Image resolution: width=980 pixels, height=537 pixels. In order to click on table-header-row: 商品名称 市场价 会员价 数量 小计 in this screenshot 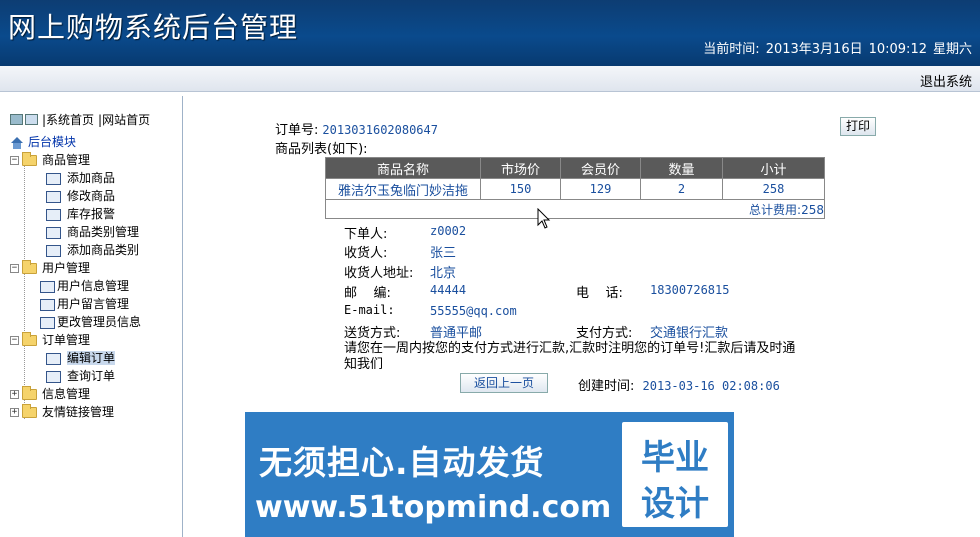, I will do `click(575, 168)`.